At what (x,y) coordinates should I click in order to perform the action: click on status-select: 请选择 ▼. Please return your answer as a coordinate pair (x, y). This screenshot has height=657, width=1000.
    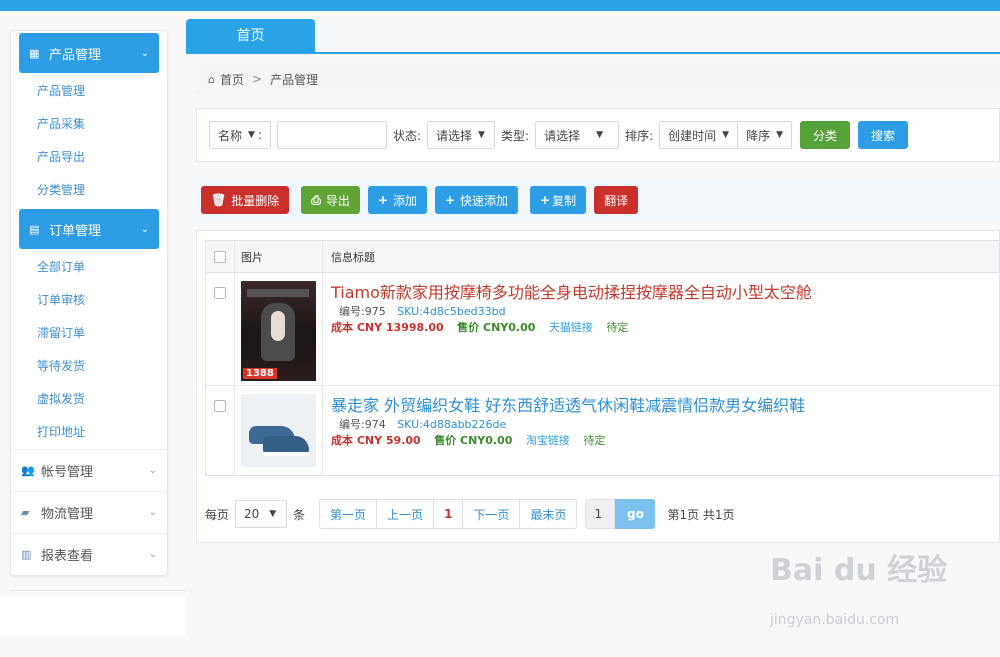
    Looking at the image, I should click on (461, 135).